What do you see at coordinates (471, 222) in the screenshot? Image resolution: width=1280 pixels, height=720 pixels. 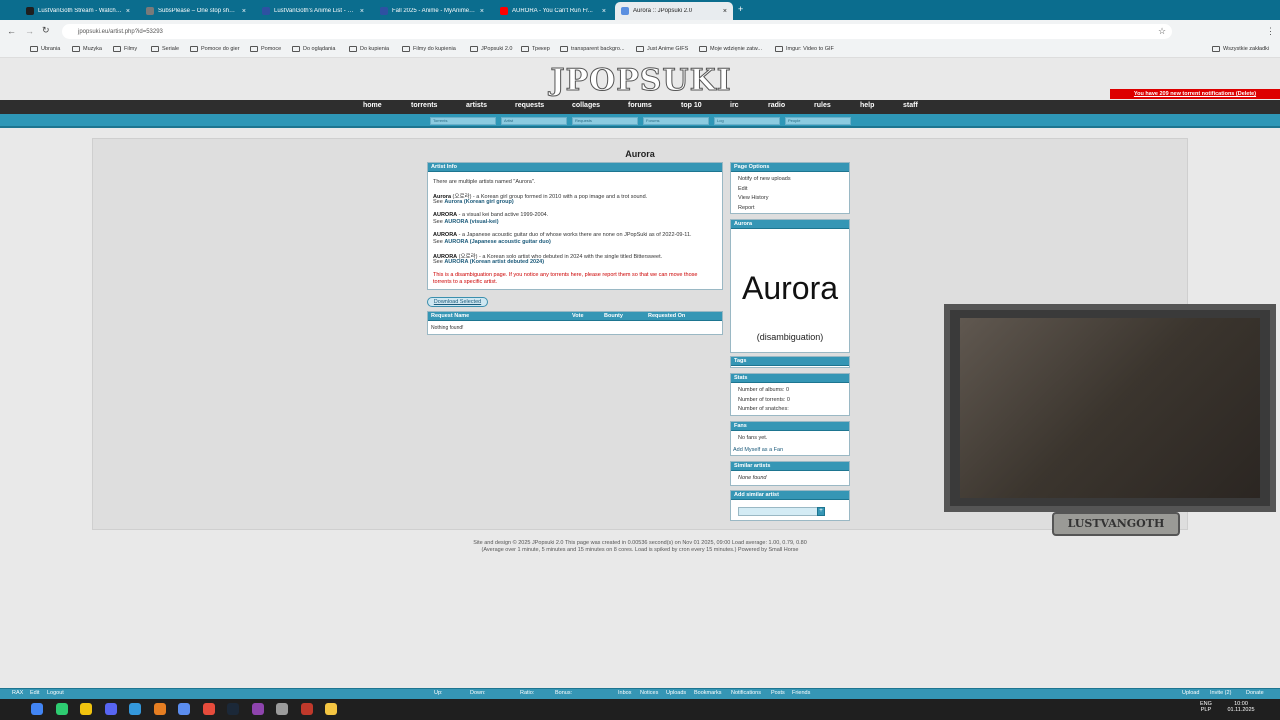 I see `artist-entry-link: AURORA (visual-kei)` at bounding box center [471, 222].